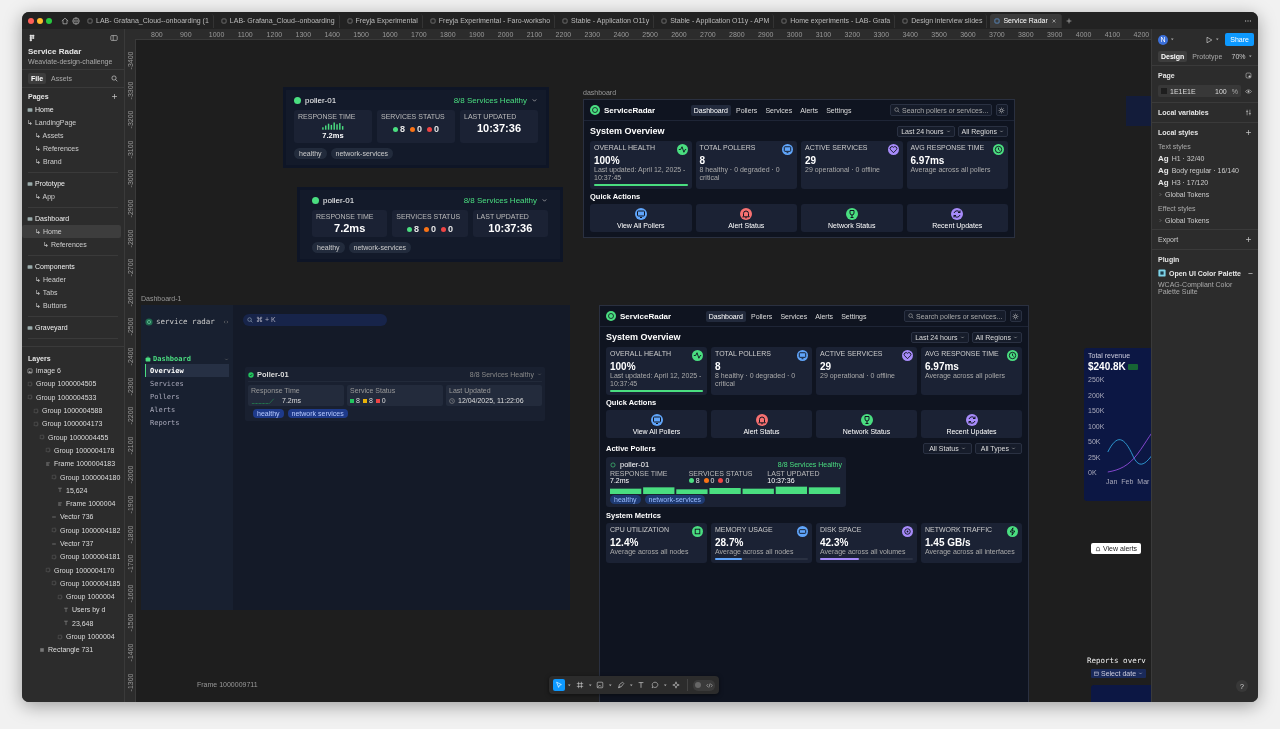 The height and width of the screenshot is (729, 1280). Describe the element at coordinates (333, 125) in the screenshot. I see `sparkline-drawing` at that location.